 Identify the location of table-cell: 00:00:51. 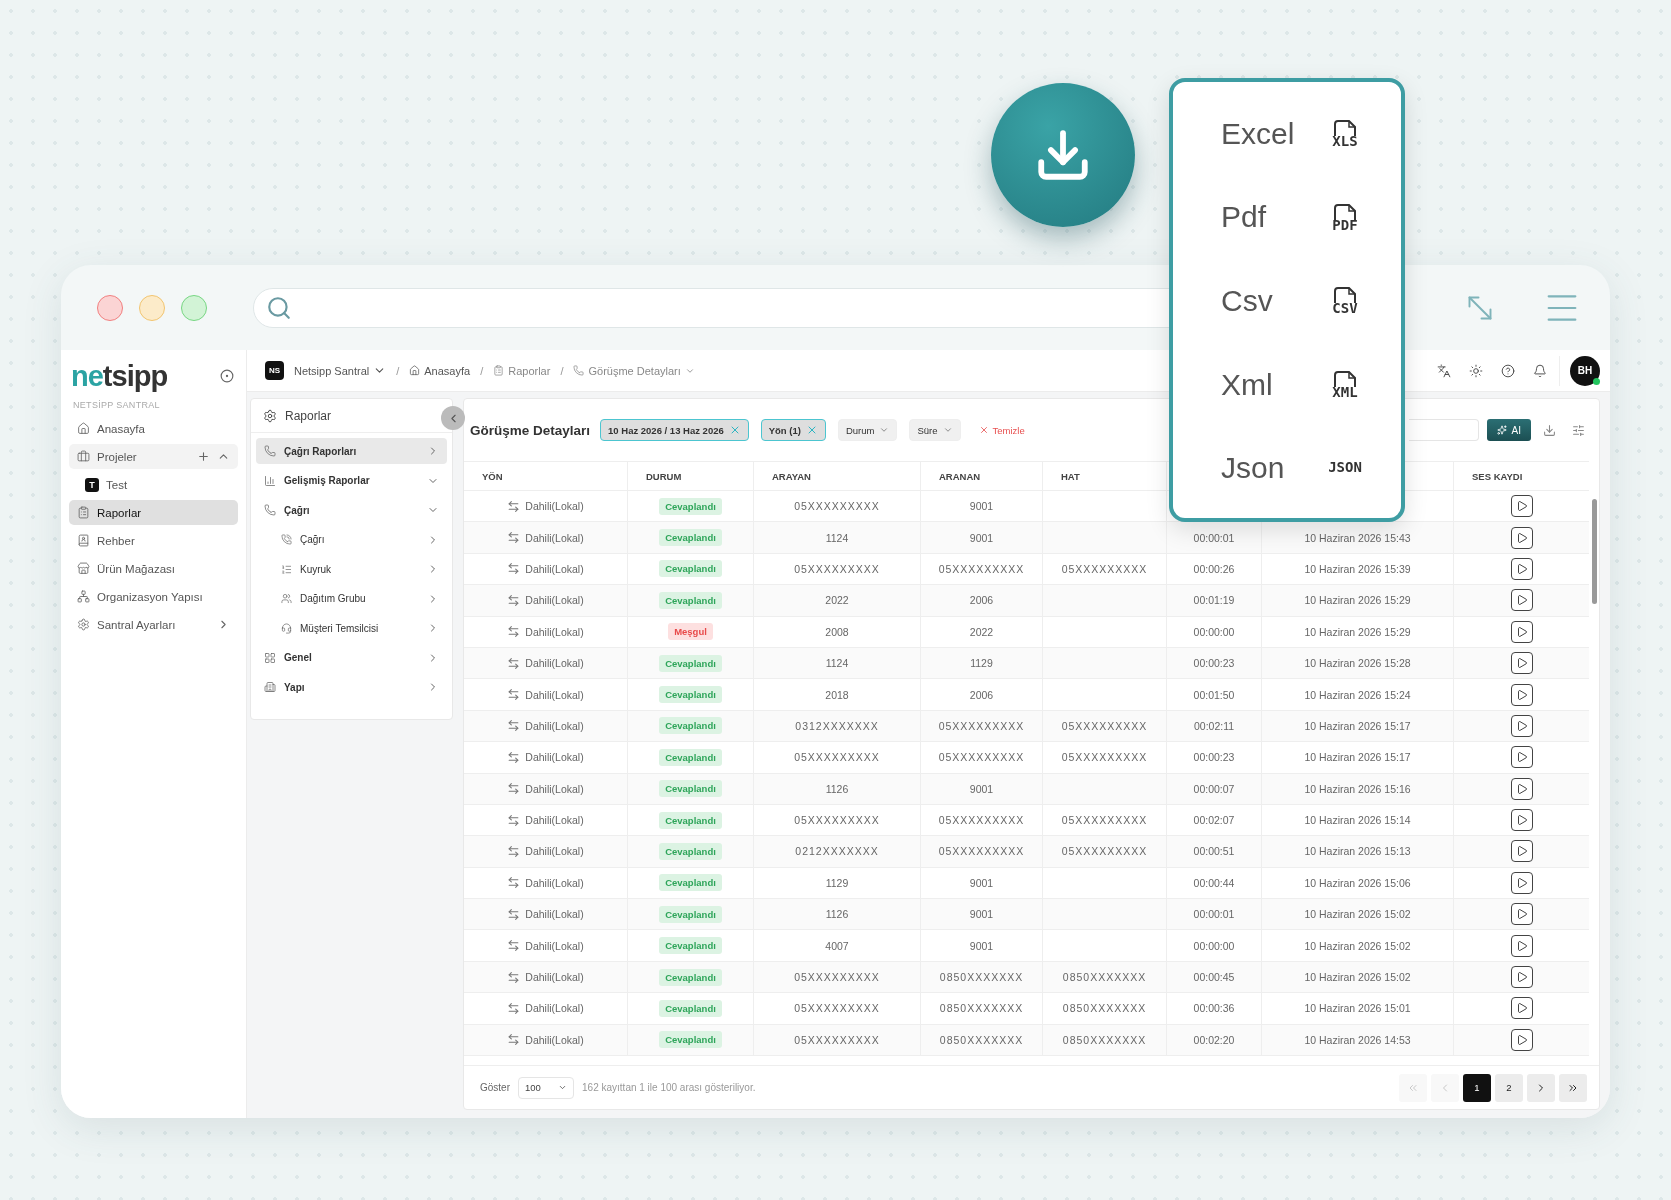
(1214, 851).